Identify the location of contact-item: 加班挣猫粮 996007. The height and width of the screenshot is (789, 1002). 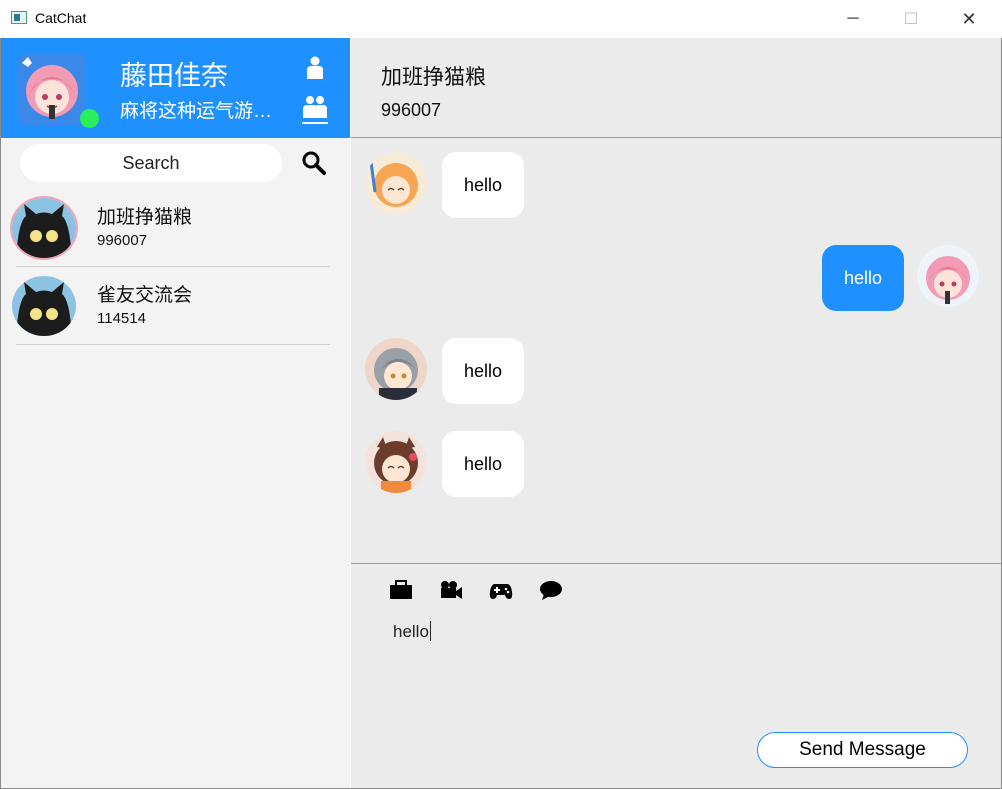
(171, 228).